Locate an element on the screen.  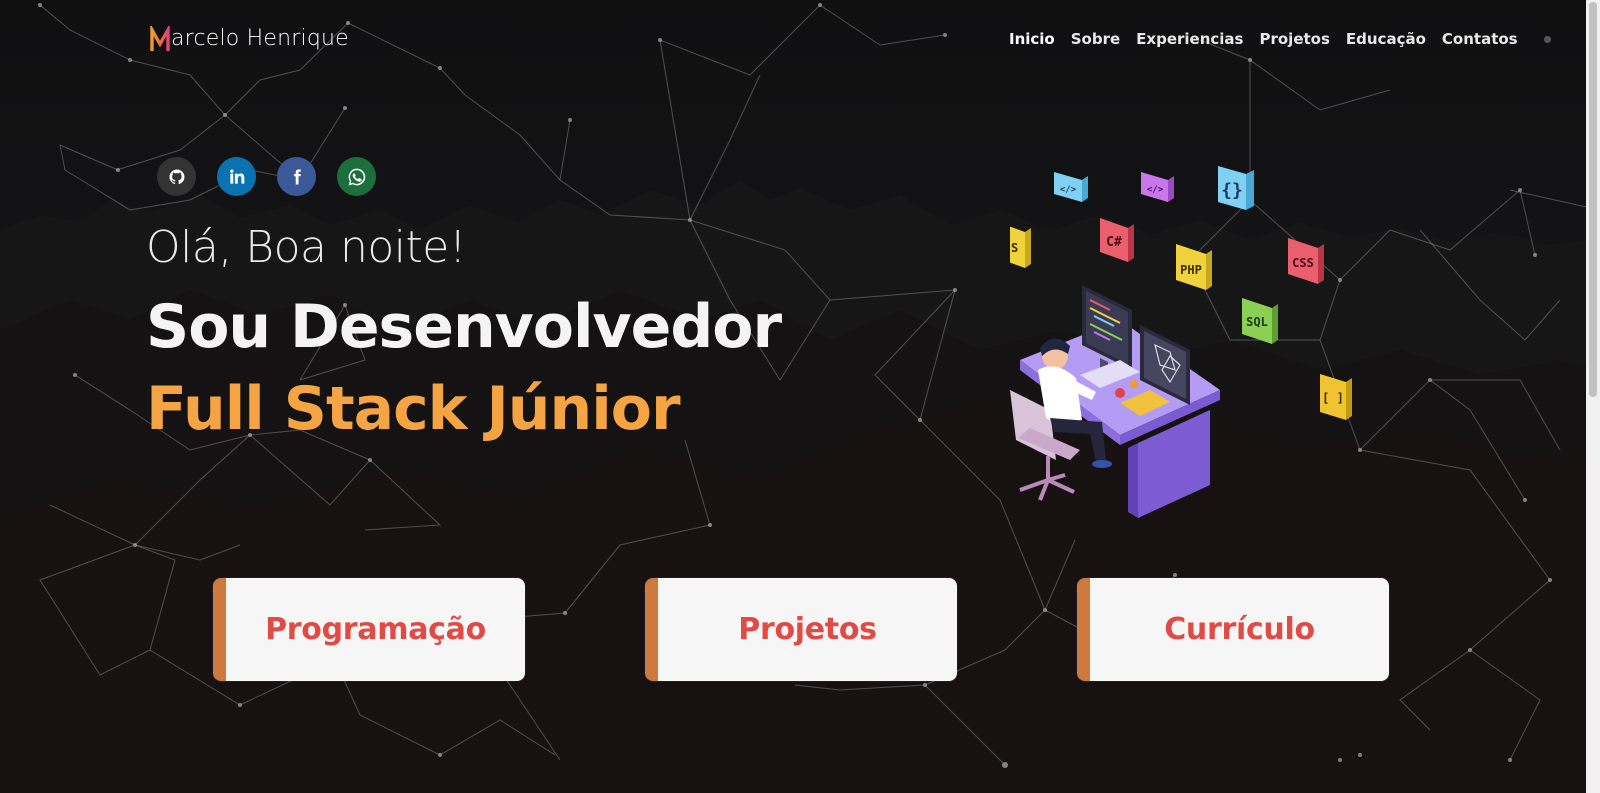
projetos-card: Projetos is located at coordinates (801, 629).